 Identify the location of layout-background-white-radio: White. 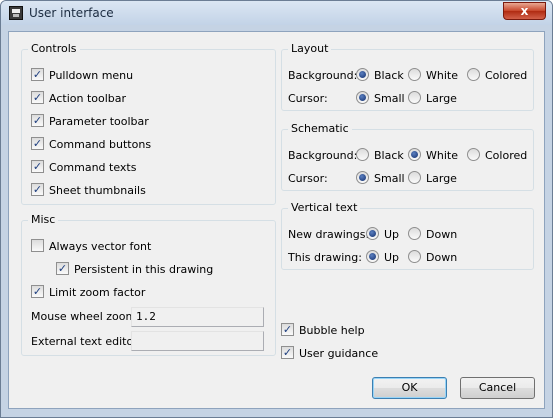
(433, 74).